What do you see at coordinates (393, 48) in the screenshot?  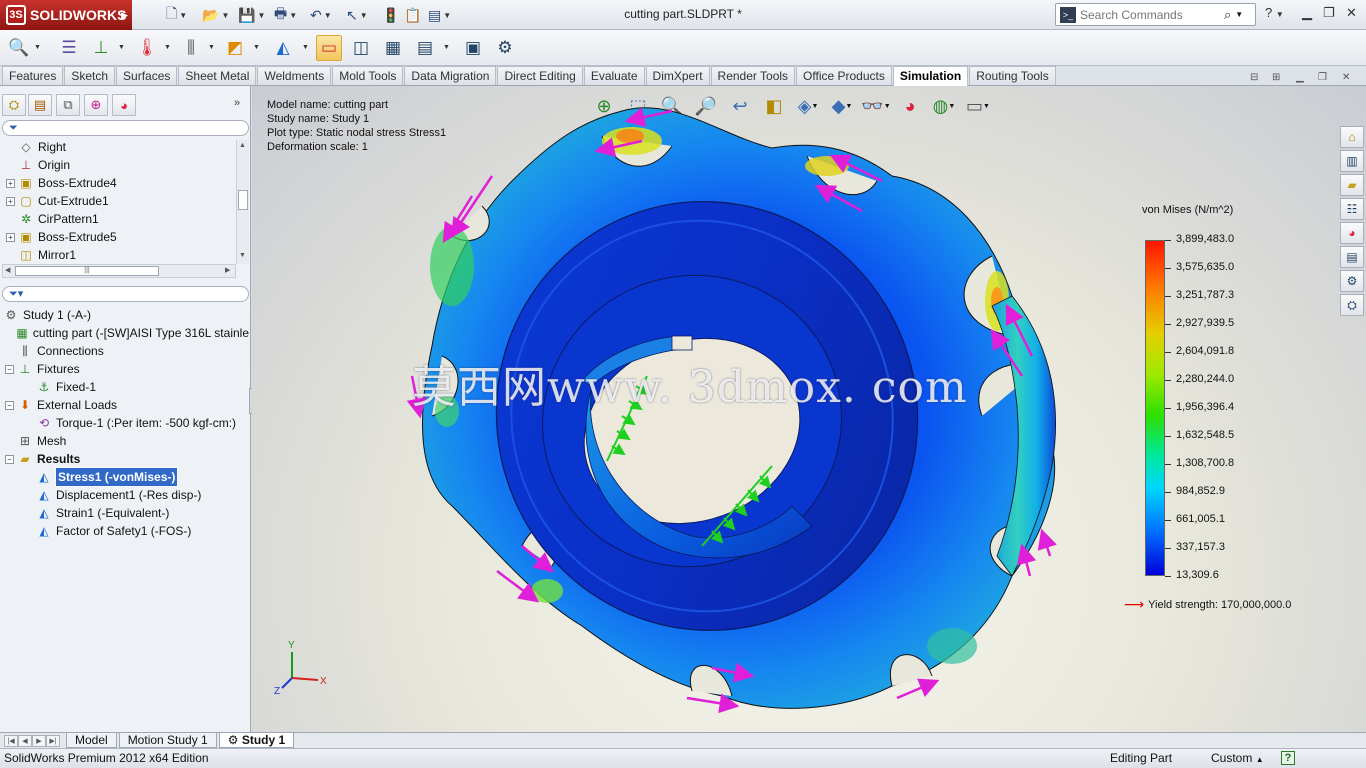 I see `design-study-button: ▦` at bounding box center [393, 48].